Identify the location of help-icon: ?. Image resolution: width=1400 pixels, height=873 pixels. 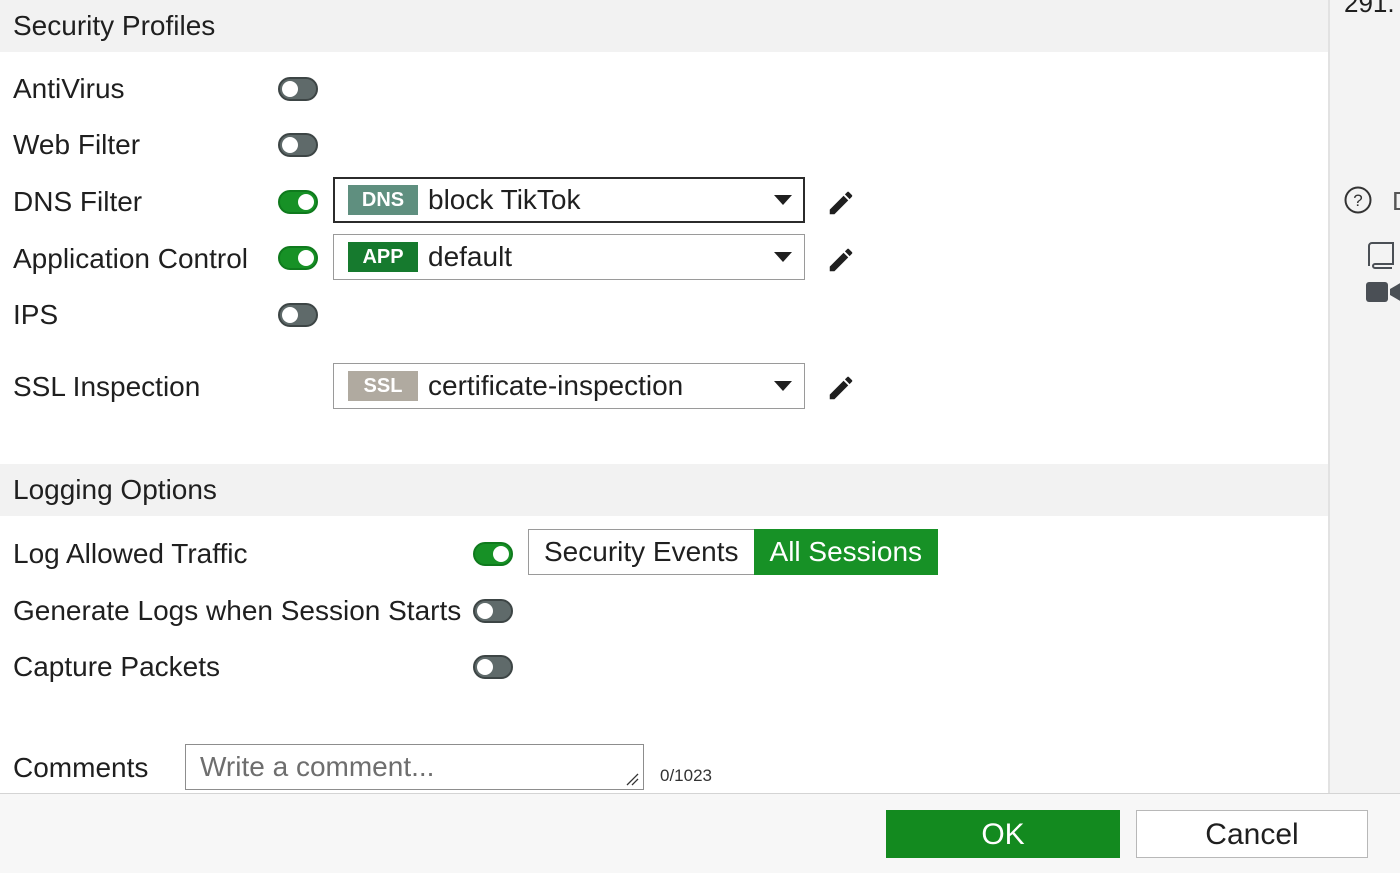
(1358, 200).